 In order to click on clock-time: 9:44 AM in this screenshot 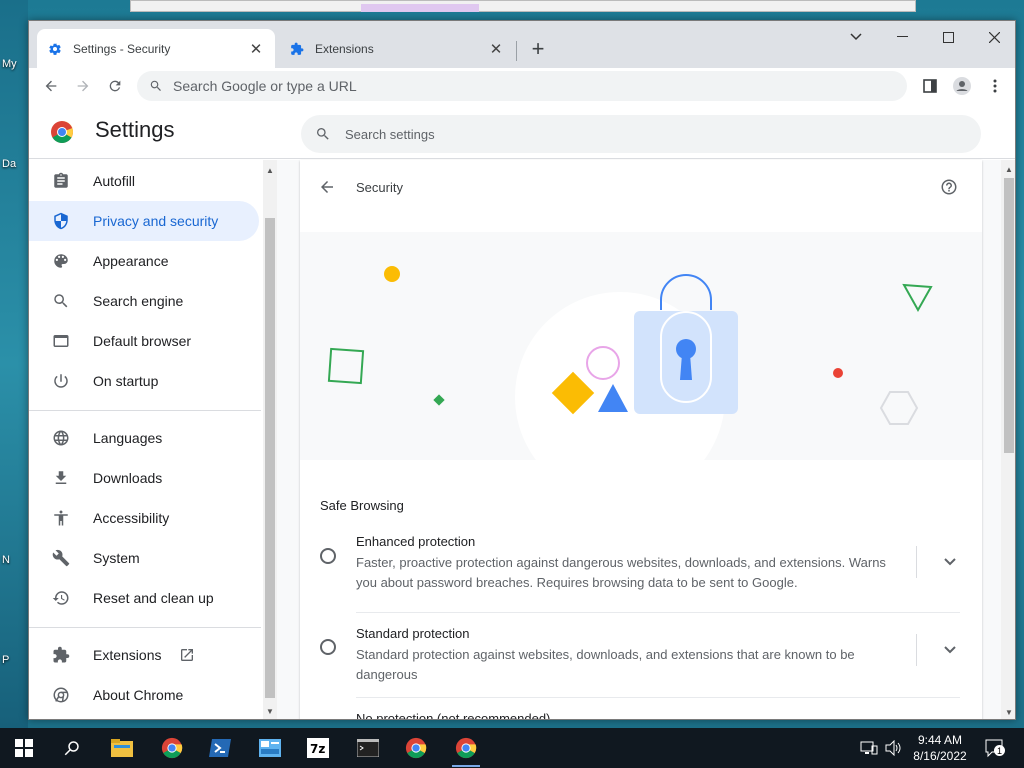, I will do `click(940, 740)`.